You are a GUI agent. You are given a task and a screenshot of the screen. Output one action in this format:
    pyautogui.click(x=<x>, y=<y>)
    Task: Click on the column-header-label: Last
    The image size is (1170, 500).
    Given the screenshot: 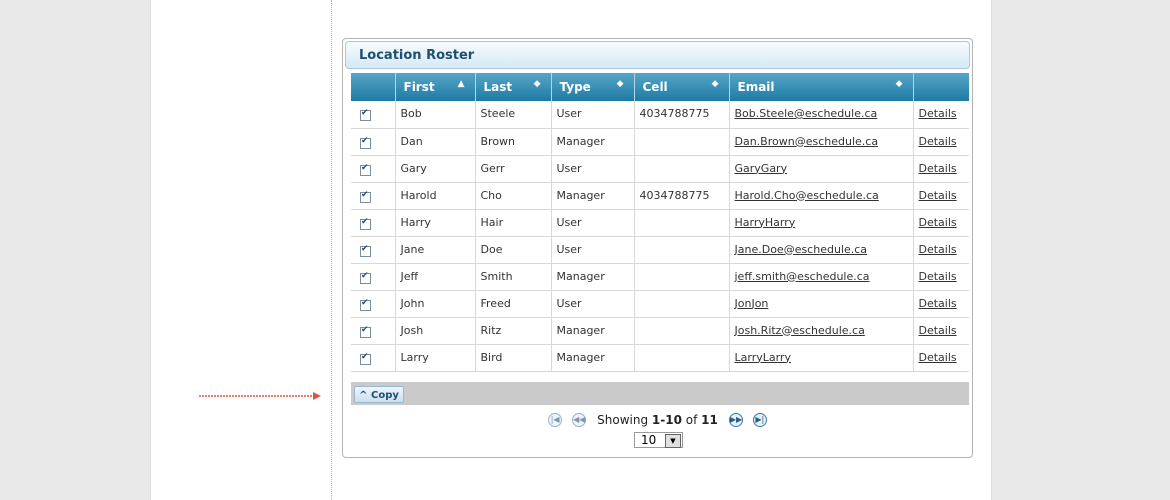 What is the action you would take?
    pyautogui.click(x=498, y=87)
    